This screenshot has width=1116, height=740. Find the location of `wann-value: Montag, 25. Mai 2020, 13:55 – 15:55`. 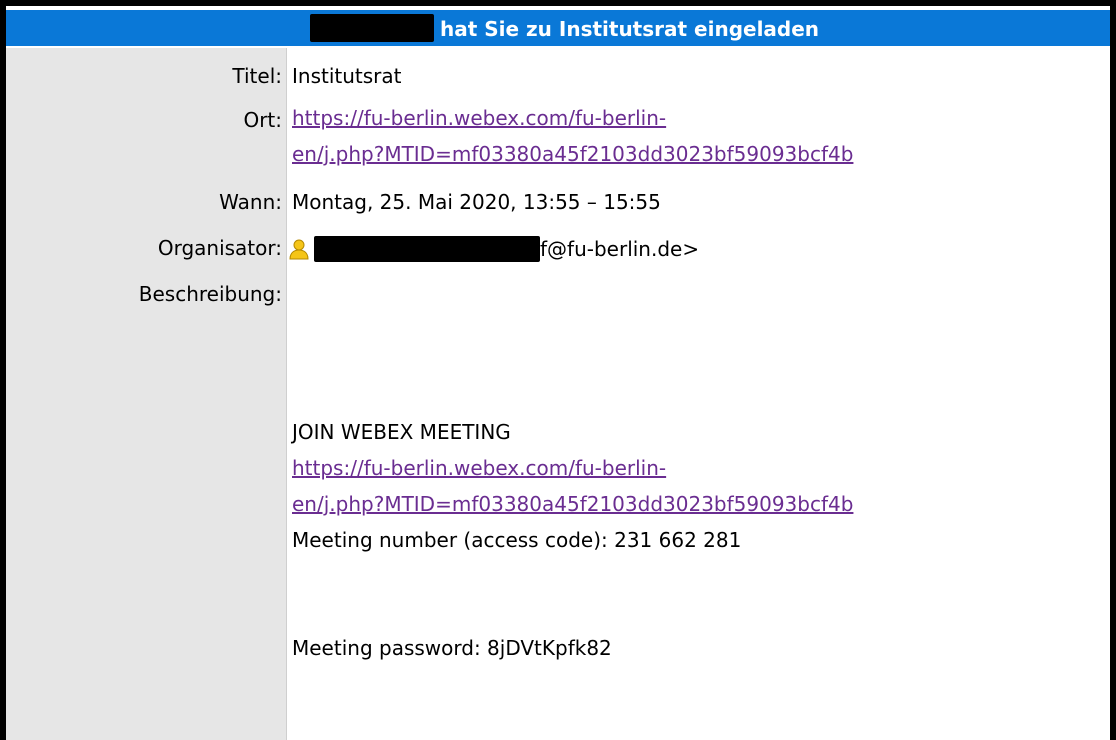

wann-value: Montag, 25. Mai 2020, 13:55 – 15:55 is located at coordinates (476, 202).